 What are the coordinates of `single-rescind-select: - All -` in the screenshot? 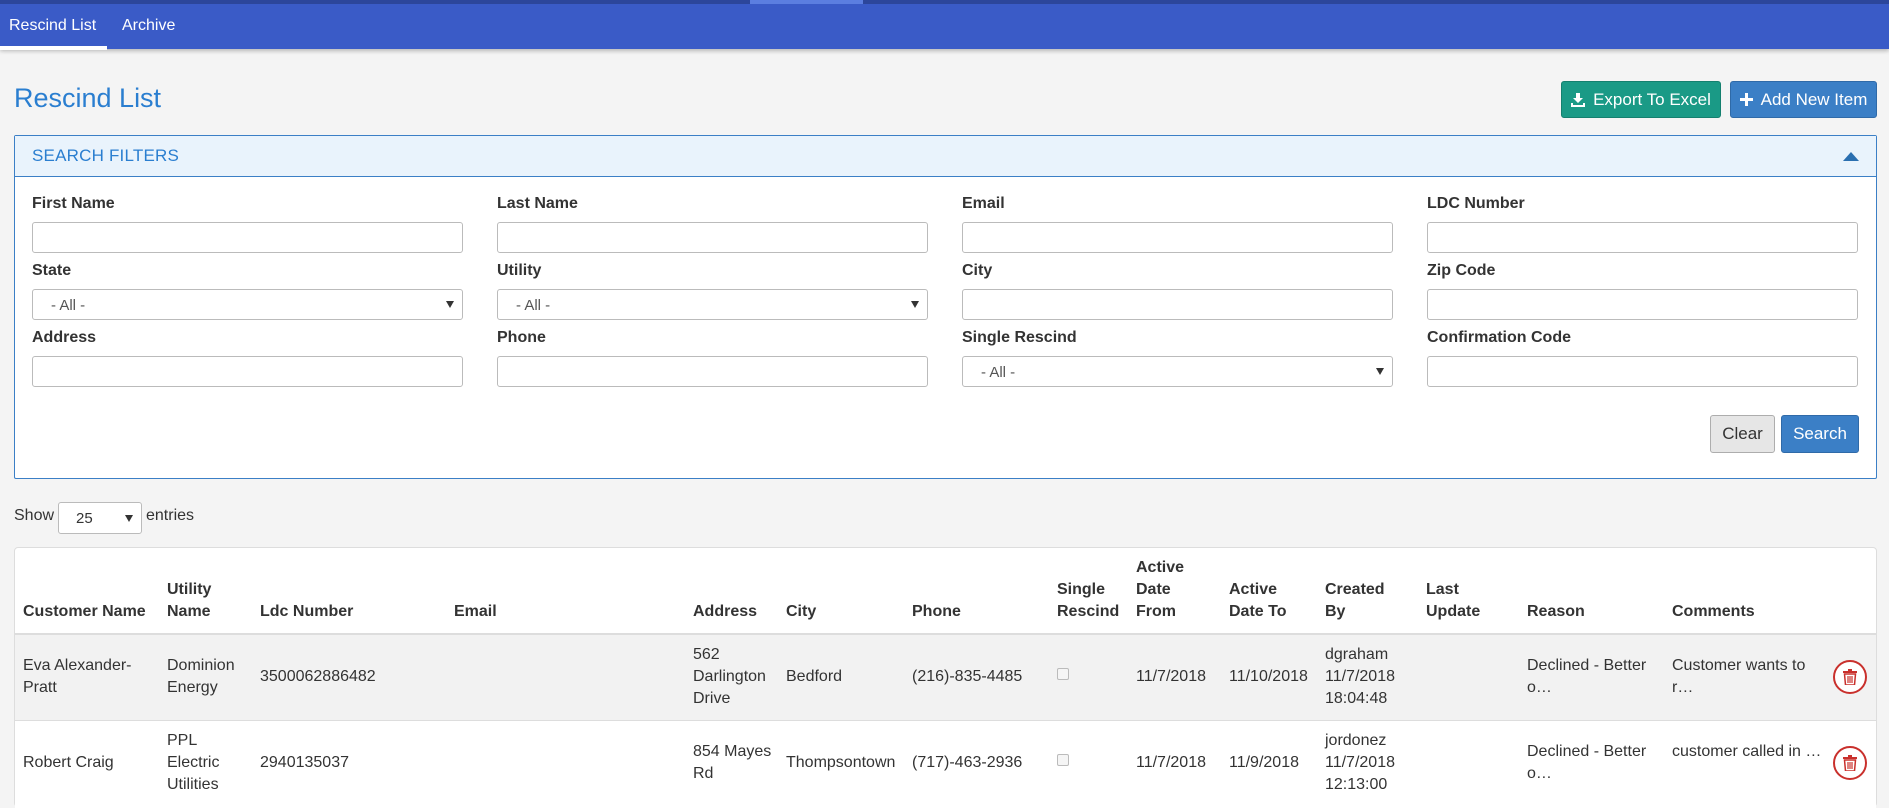 It's located at (1177, 371).